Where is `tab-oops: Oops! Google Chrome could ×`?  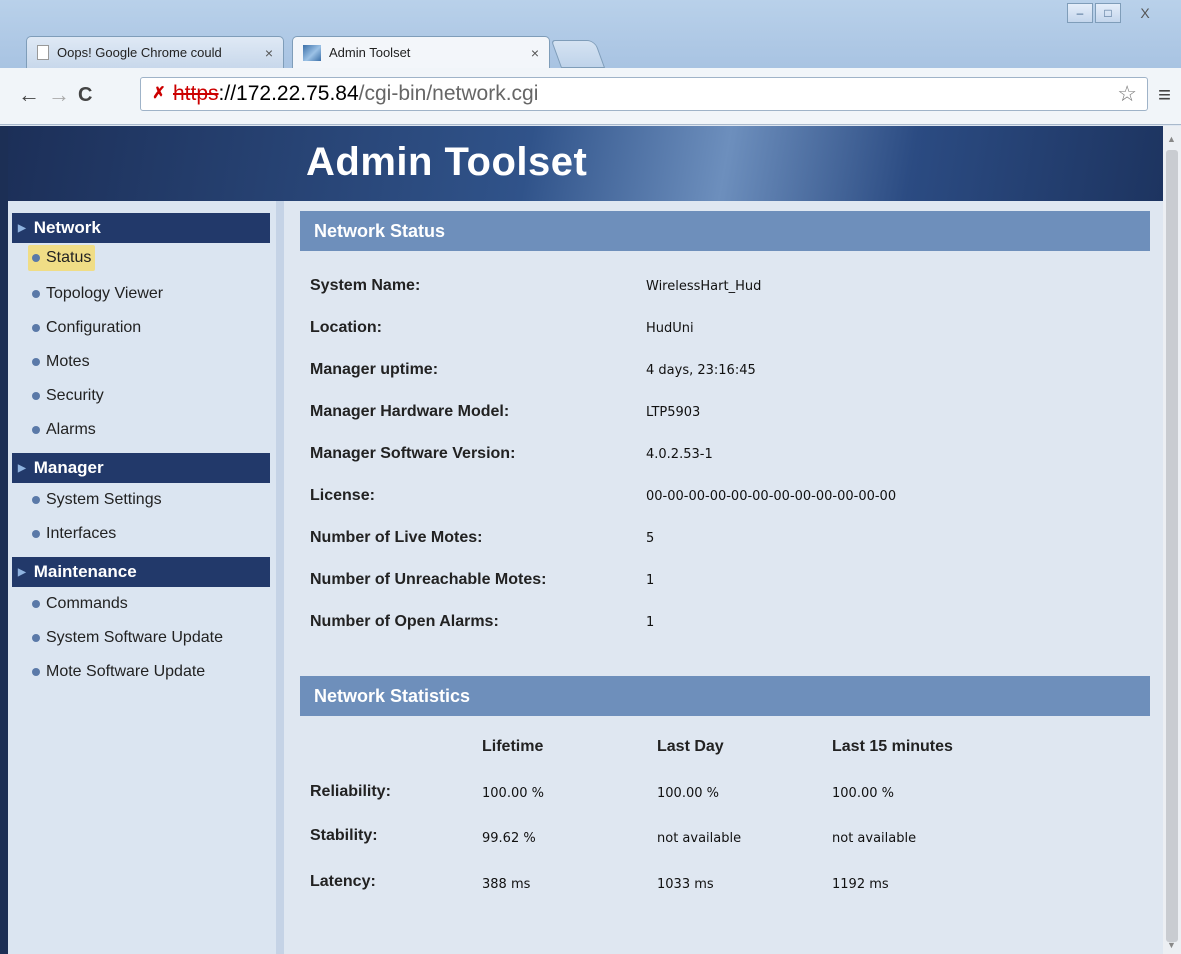
tab-oops: Oops! Google Chrome could × is located at coordinates (155, 52).